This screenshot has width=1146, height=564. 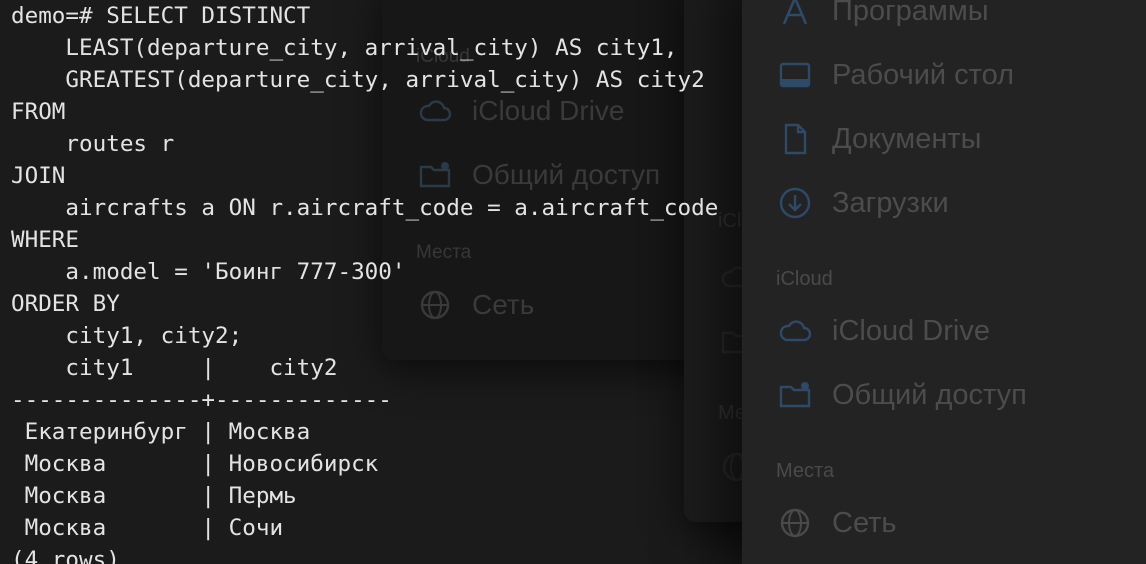 I want to click on result-header-row: city1 | city2, so click(x=174, y=368).